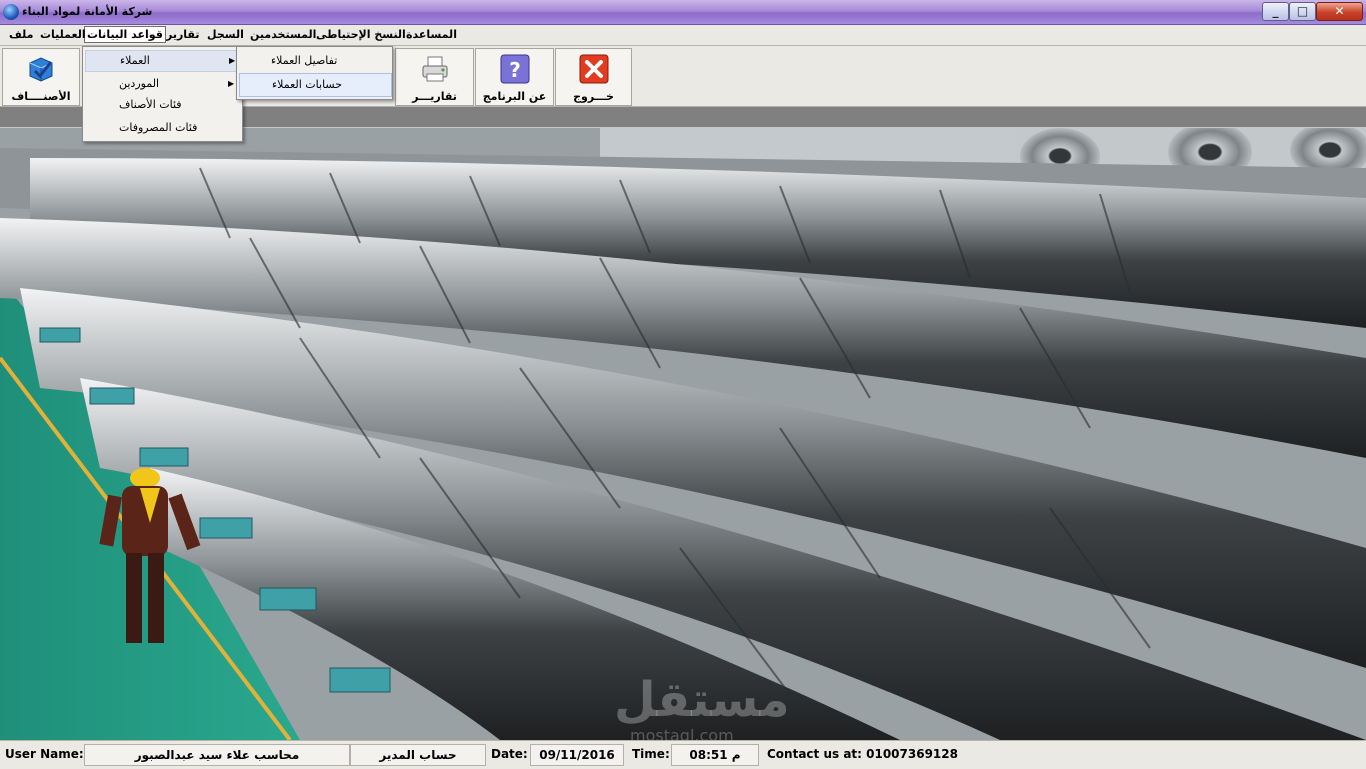 This screenshot has width=1366, height=769. I want to click on maximize-button: □, so click(1302, 11).